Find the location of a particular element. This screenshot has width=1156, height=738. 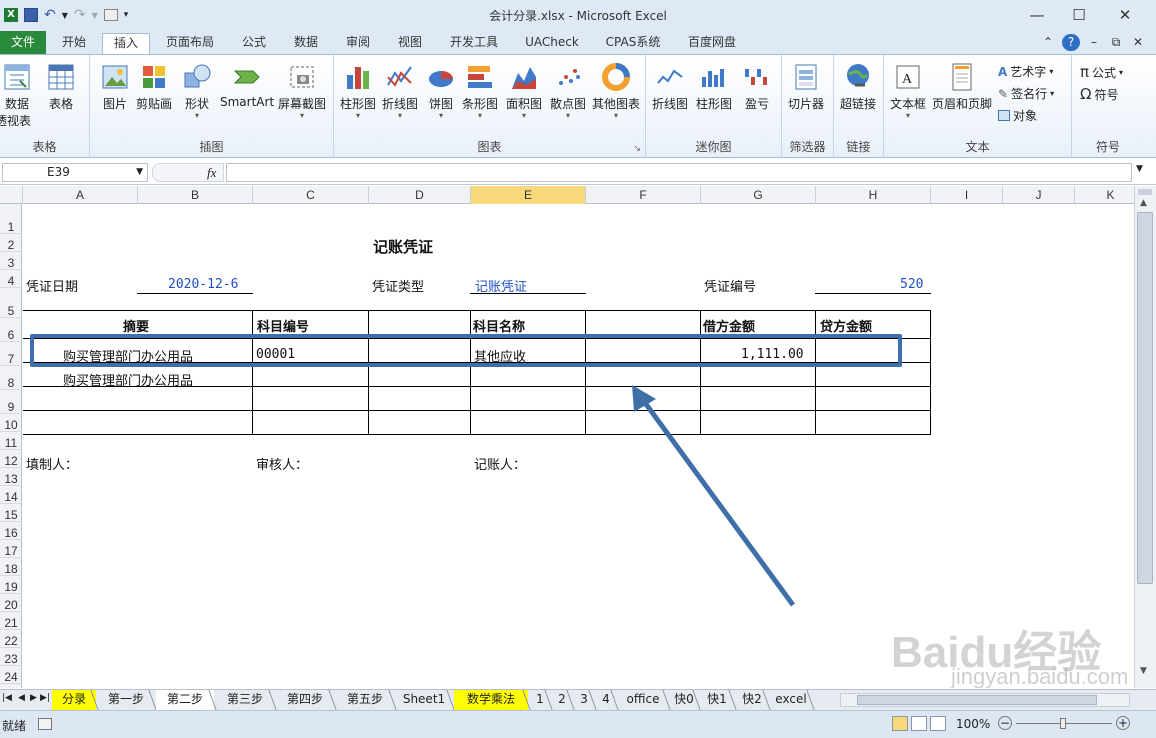

row-header-6: 6 is located at coordinates (11, 330).